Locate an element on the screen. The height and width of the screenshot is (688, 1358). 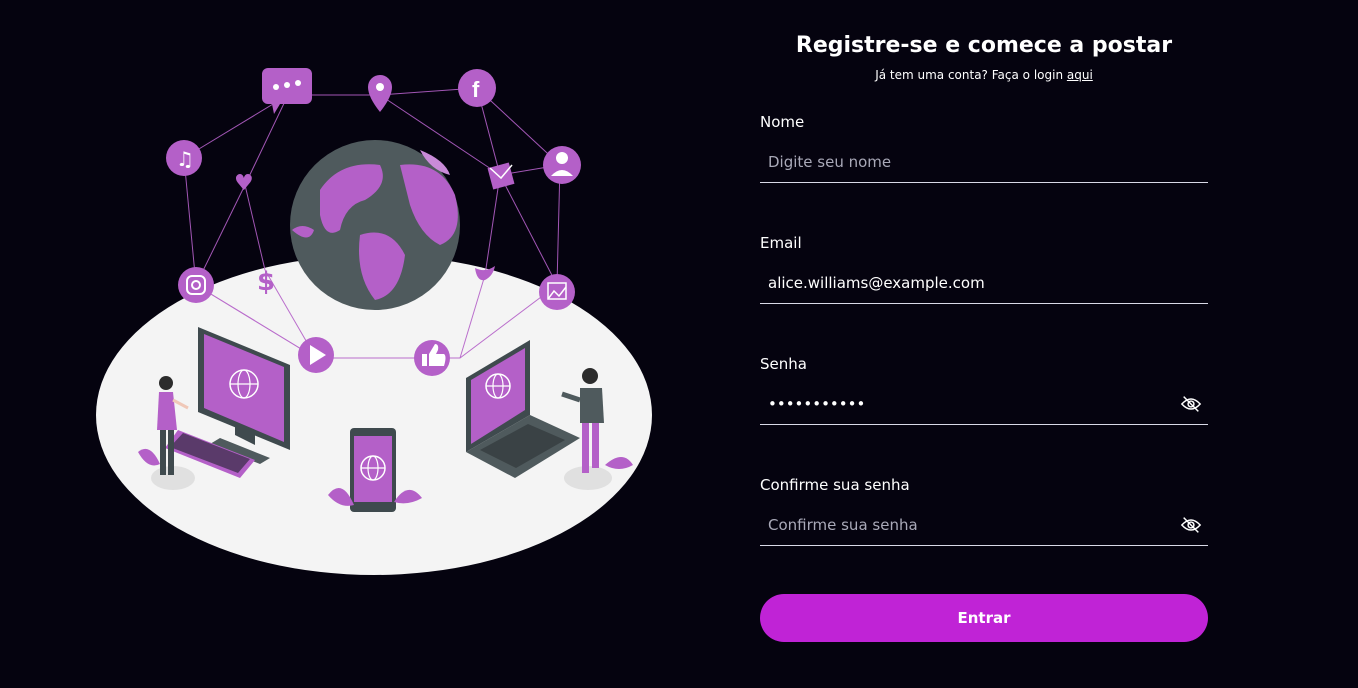
location-pin-icon is located at coordinates (380, 93).